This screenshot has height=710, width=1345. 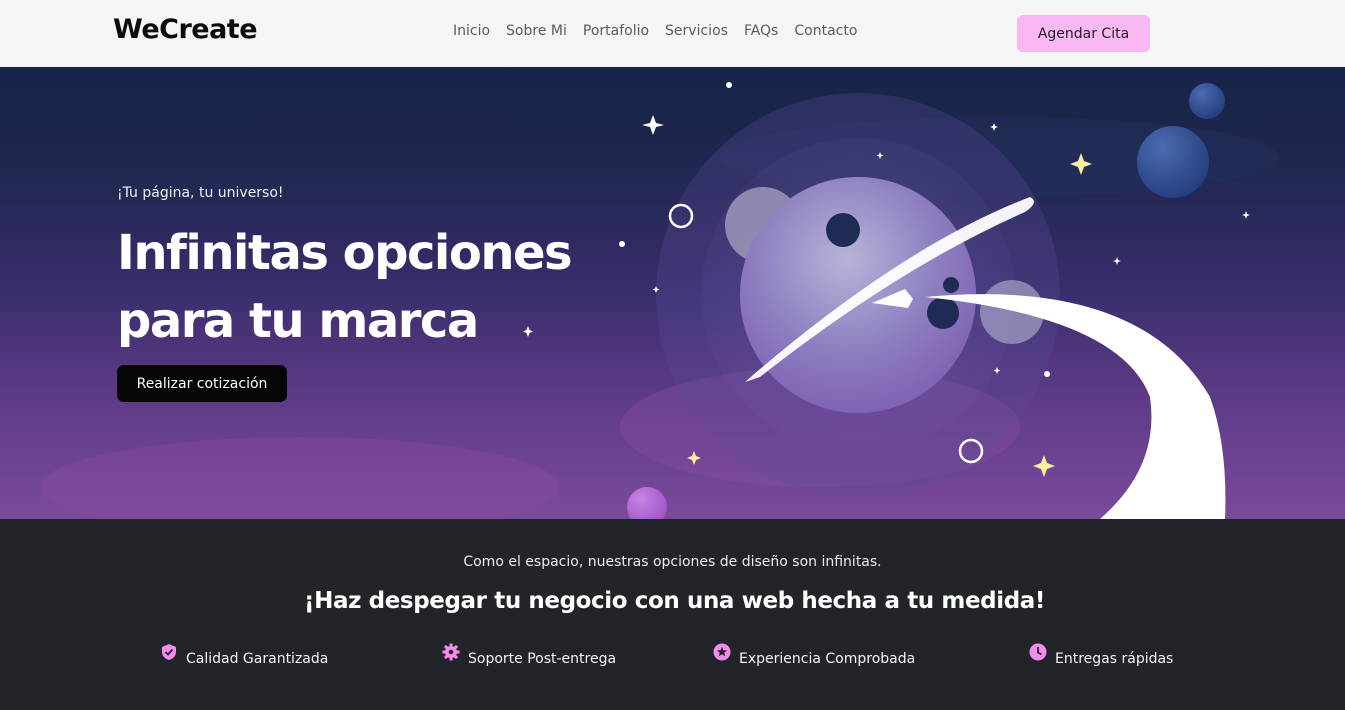 What do you see at coordinates (1038, 652) in the screenshot?
I see `clock-icon` at bounding box center [1038, 652].